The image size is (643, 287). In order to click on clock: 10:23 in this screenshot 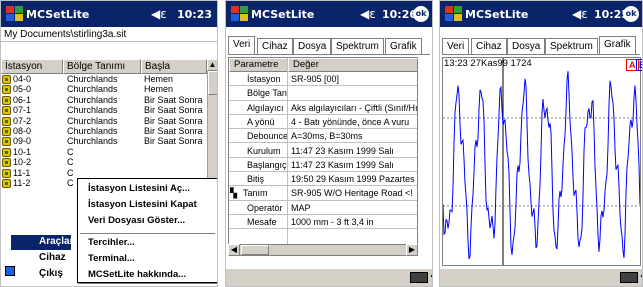, I will do `click(194, 14)`.